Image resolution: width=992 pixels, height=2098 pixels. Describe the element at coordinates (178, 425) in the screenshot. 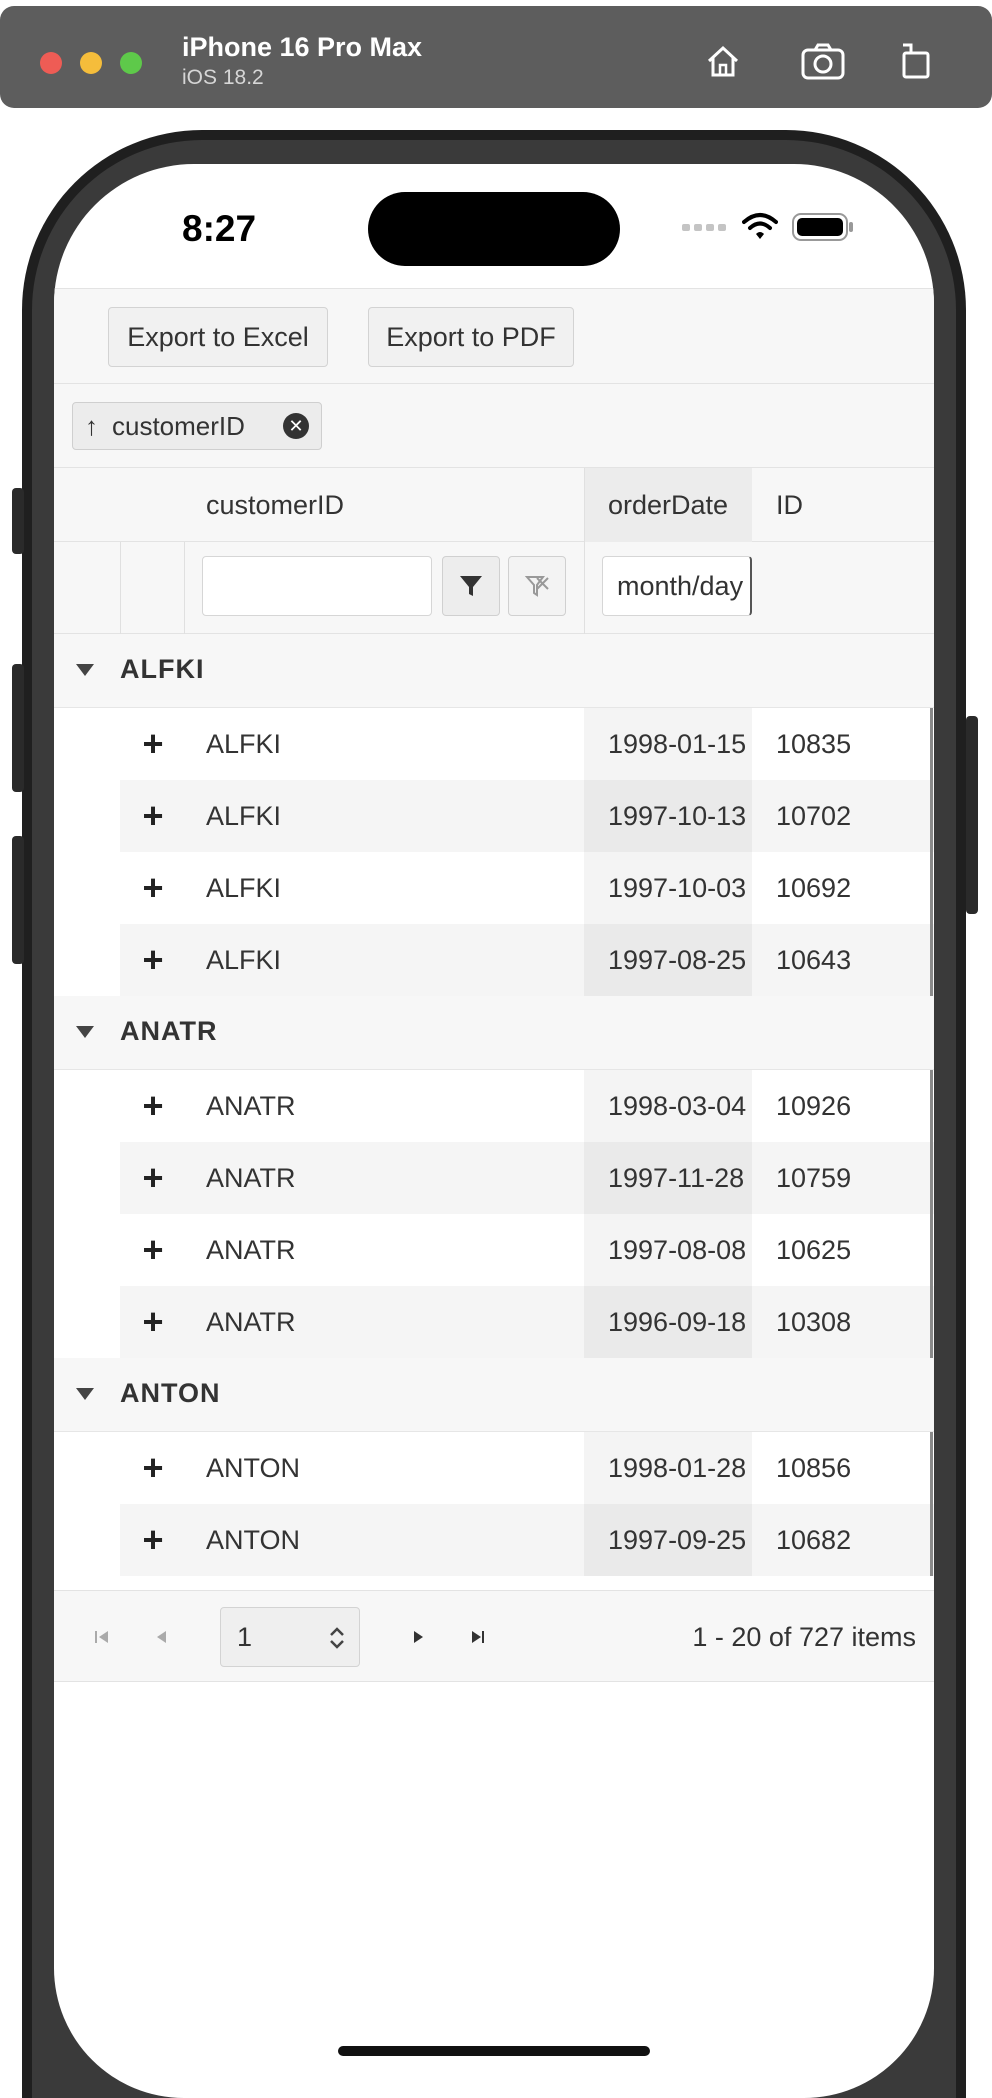

I see `group-chip-label: customerID` at that location.